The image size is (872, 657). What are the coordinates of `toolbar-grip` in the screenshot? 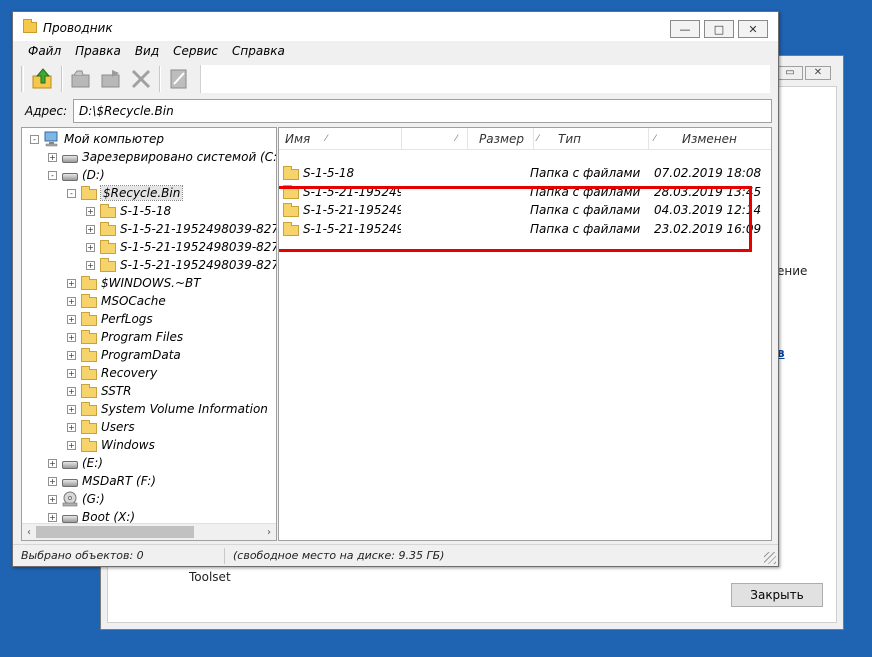 It's located at (22, 79).